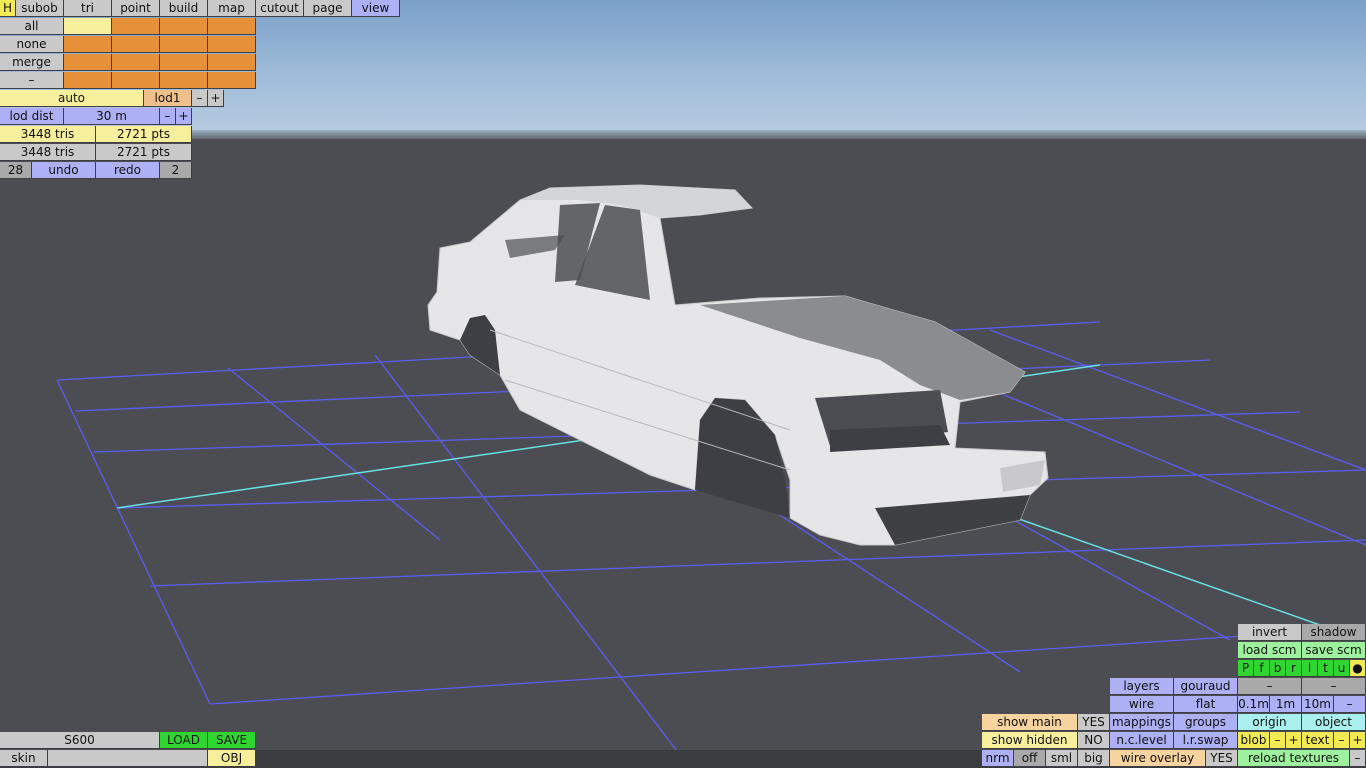 This screenshot has width=1366, height=768. Describe the element at coordinates (136, 8) in the screenshot. I see `tab-point: point` at that location.